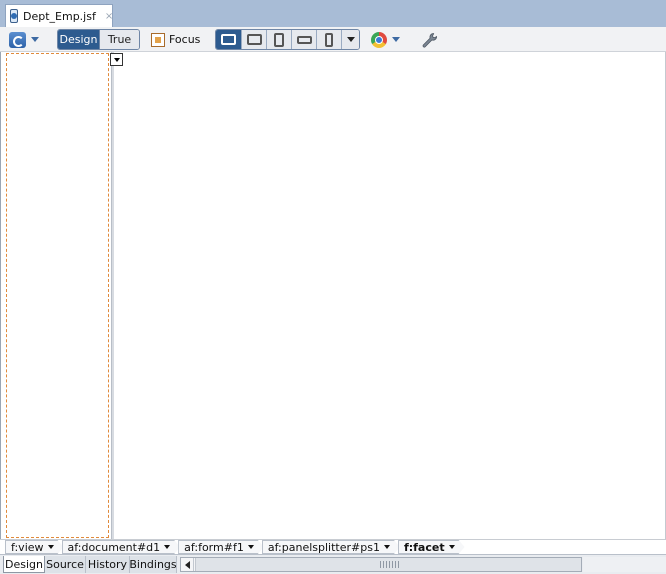  What do you see at coordinates (24, 564) in the screenshot?
I see `tab-design: Design` at bounding box center [24, 564].